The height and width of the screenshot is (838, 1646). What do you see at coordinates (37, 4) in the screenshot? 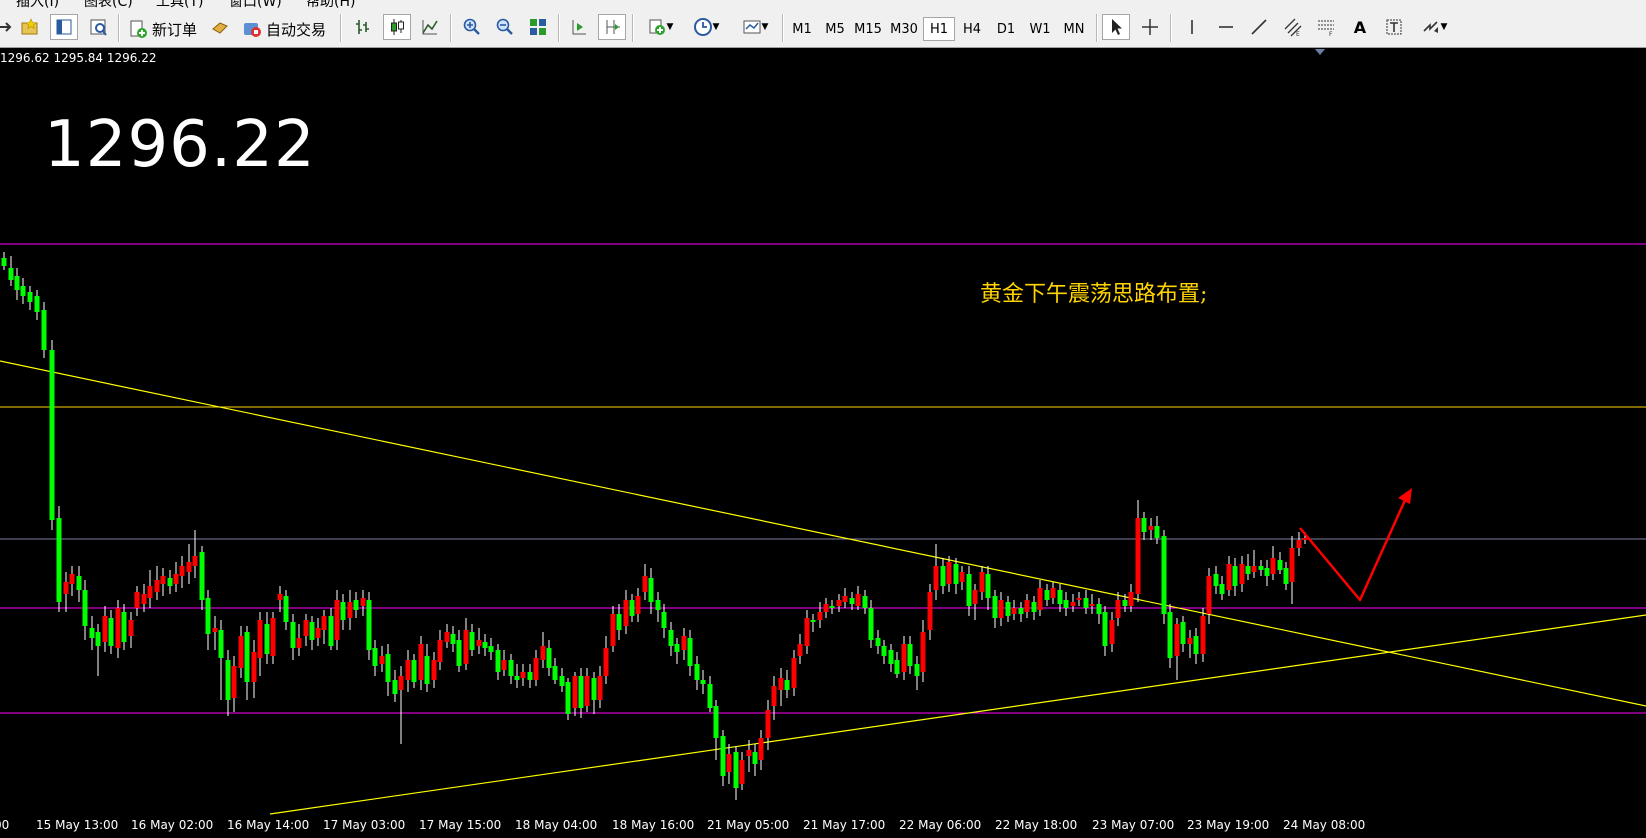
I see `menu-insert: 插入(I)` at bounding box center [37, 4].